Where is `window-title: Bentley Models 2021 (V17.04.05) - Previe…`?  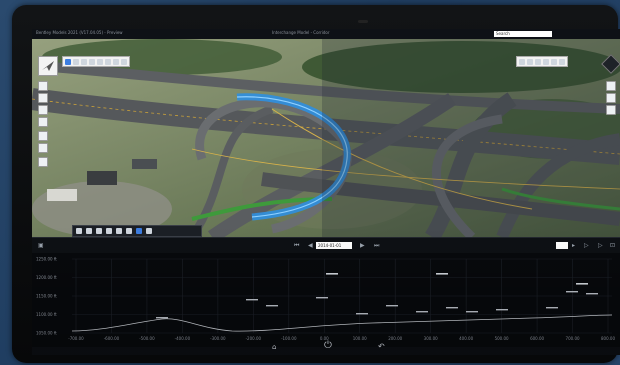
window-title: Bentley Models 2021 (V17.04.05) - Previe… is located at coordinates (79, 32).